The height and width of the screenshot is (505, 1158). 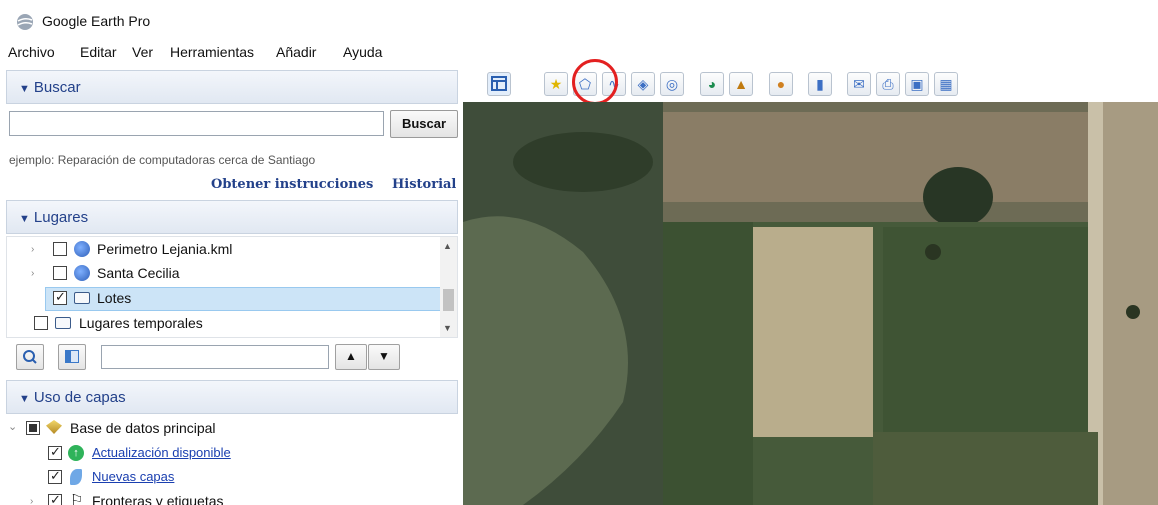 I want to click on layer-label: Base de datos principal, so click(x=143, y=428).